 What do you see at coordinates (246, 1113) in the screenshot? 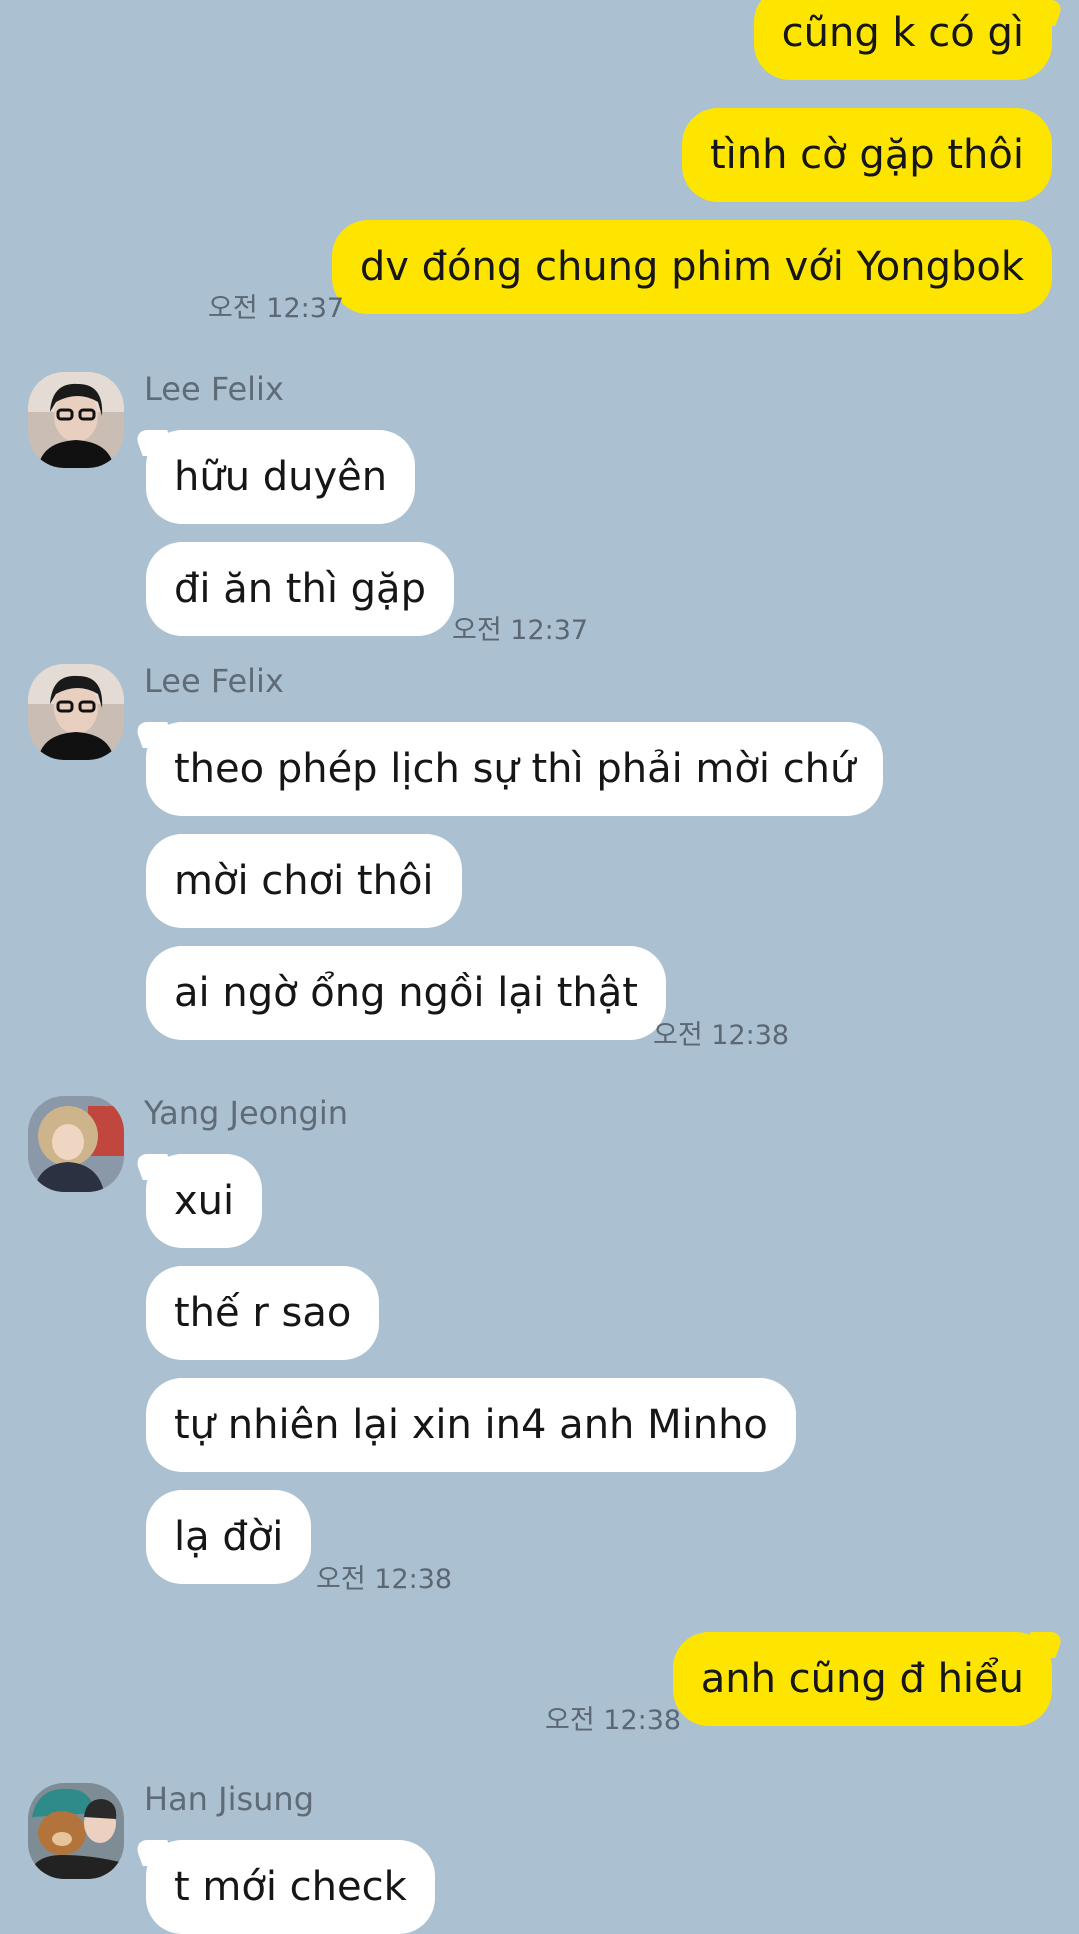
I see `sender-name: Yang Jeongin` at bounding box center [246, 1113].